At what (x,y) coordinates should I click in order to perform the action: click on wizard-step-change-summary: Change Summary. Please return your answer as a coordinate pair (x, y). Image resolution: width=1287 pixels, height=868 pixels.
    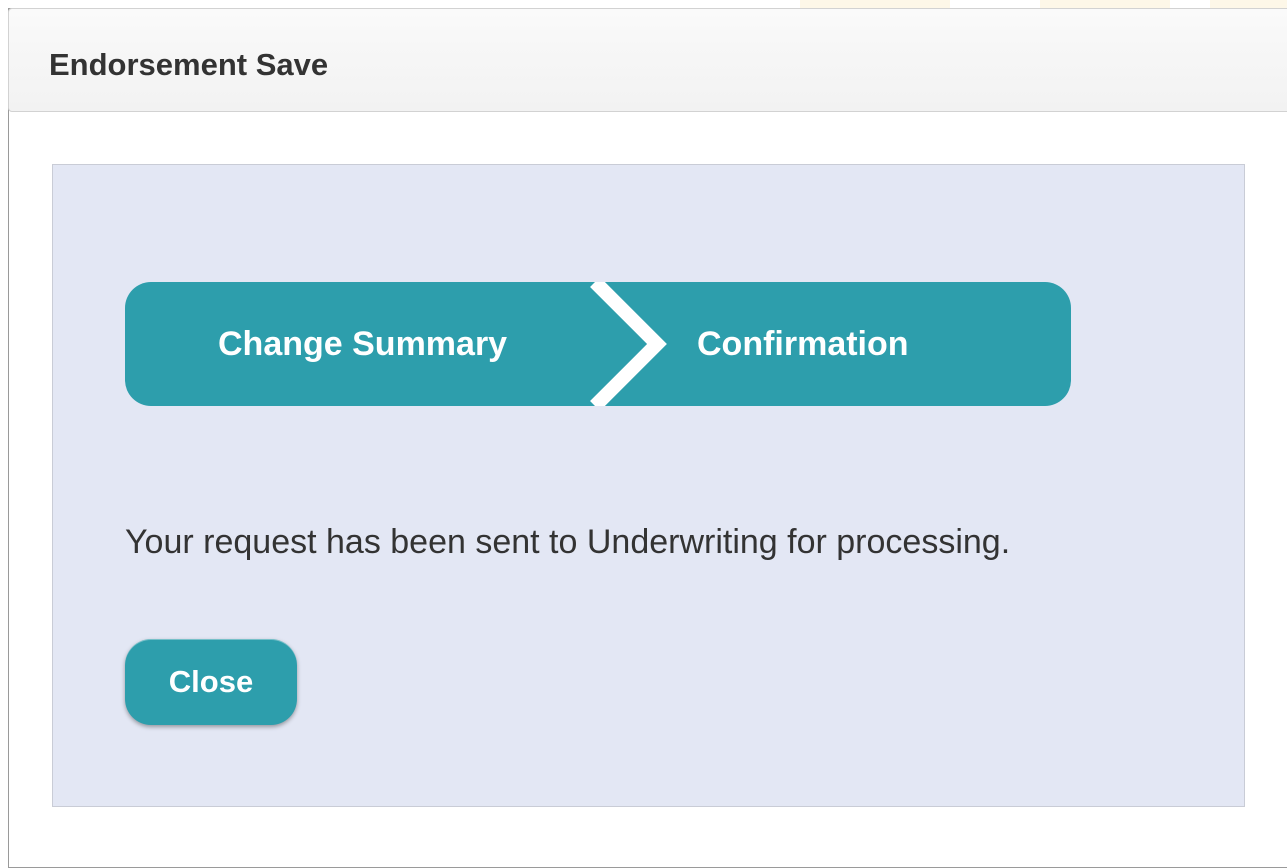
    Looking at the image, I should click on (363, 344).